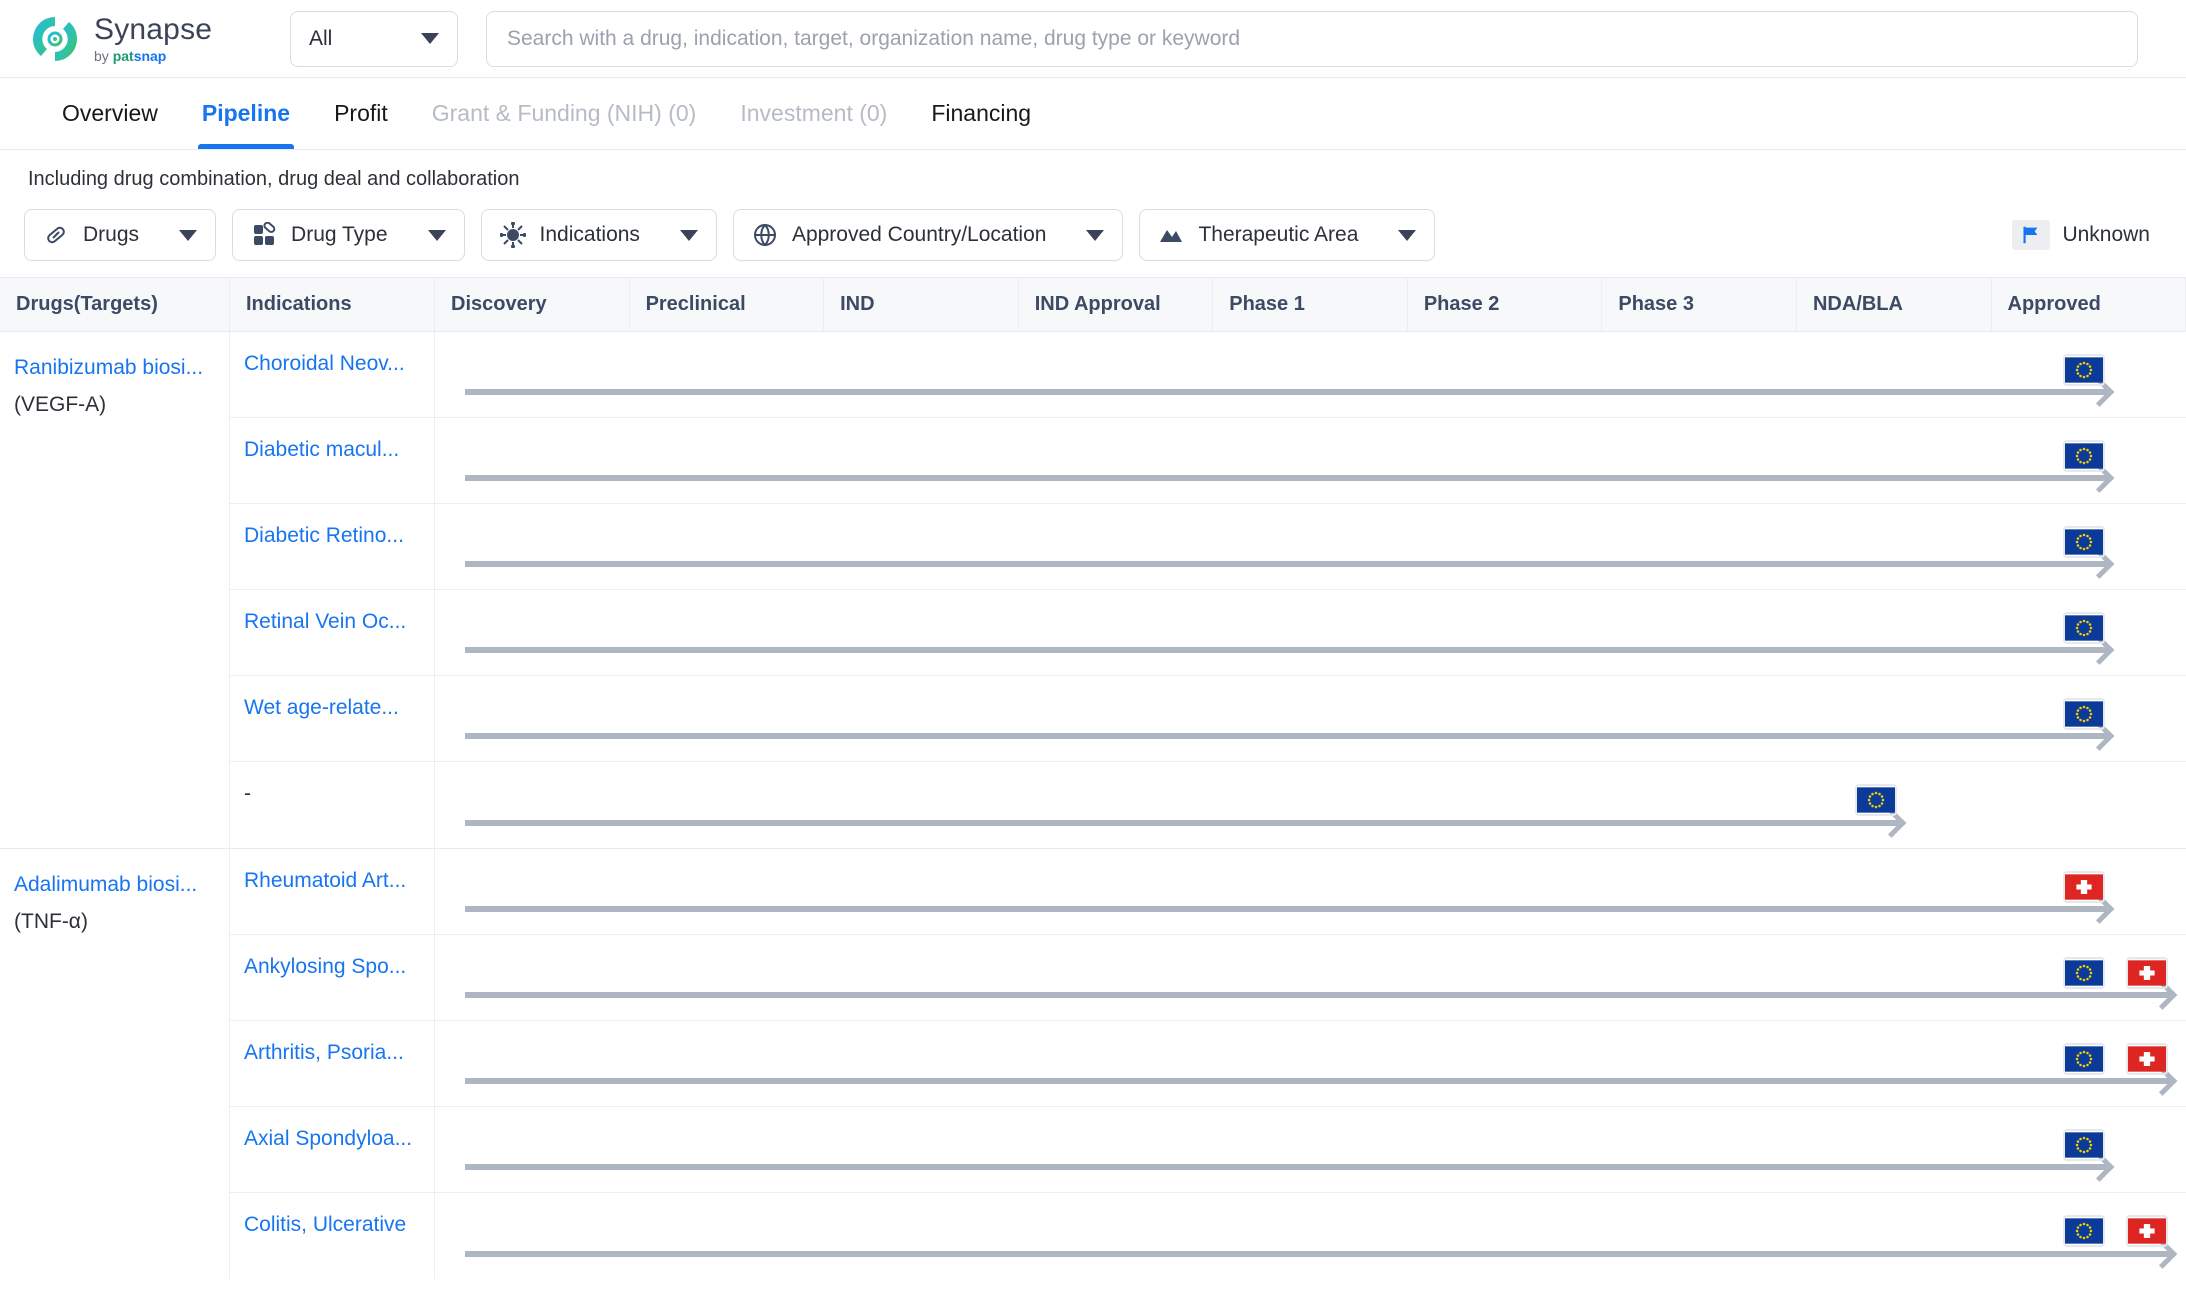 The height and width of the screenshot is (1292, 2186). What do you see at coordinates (115, 304) in the screenshot?
I see `col-drugs-targets: Drugs(Targets)` at bounding box center [115, 304].